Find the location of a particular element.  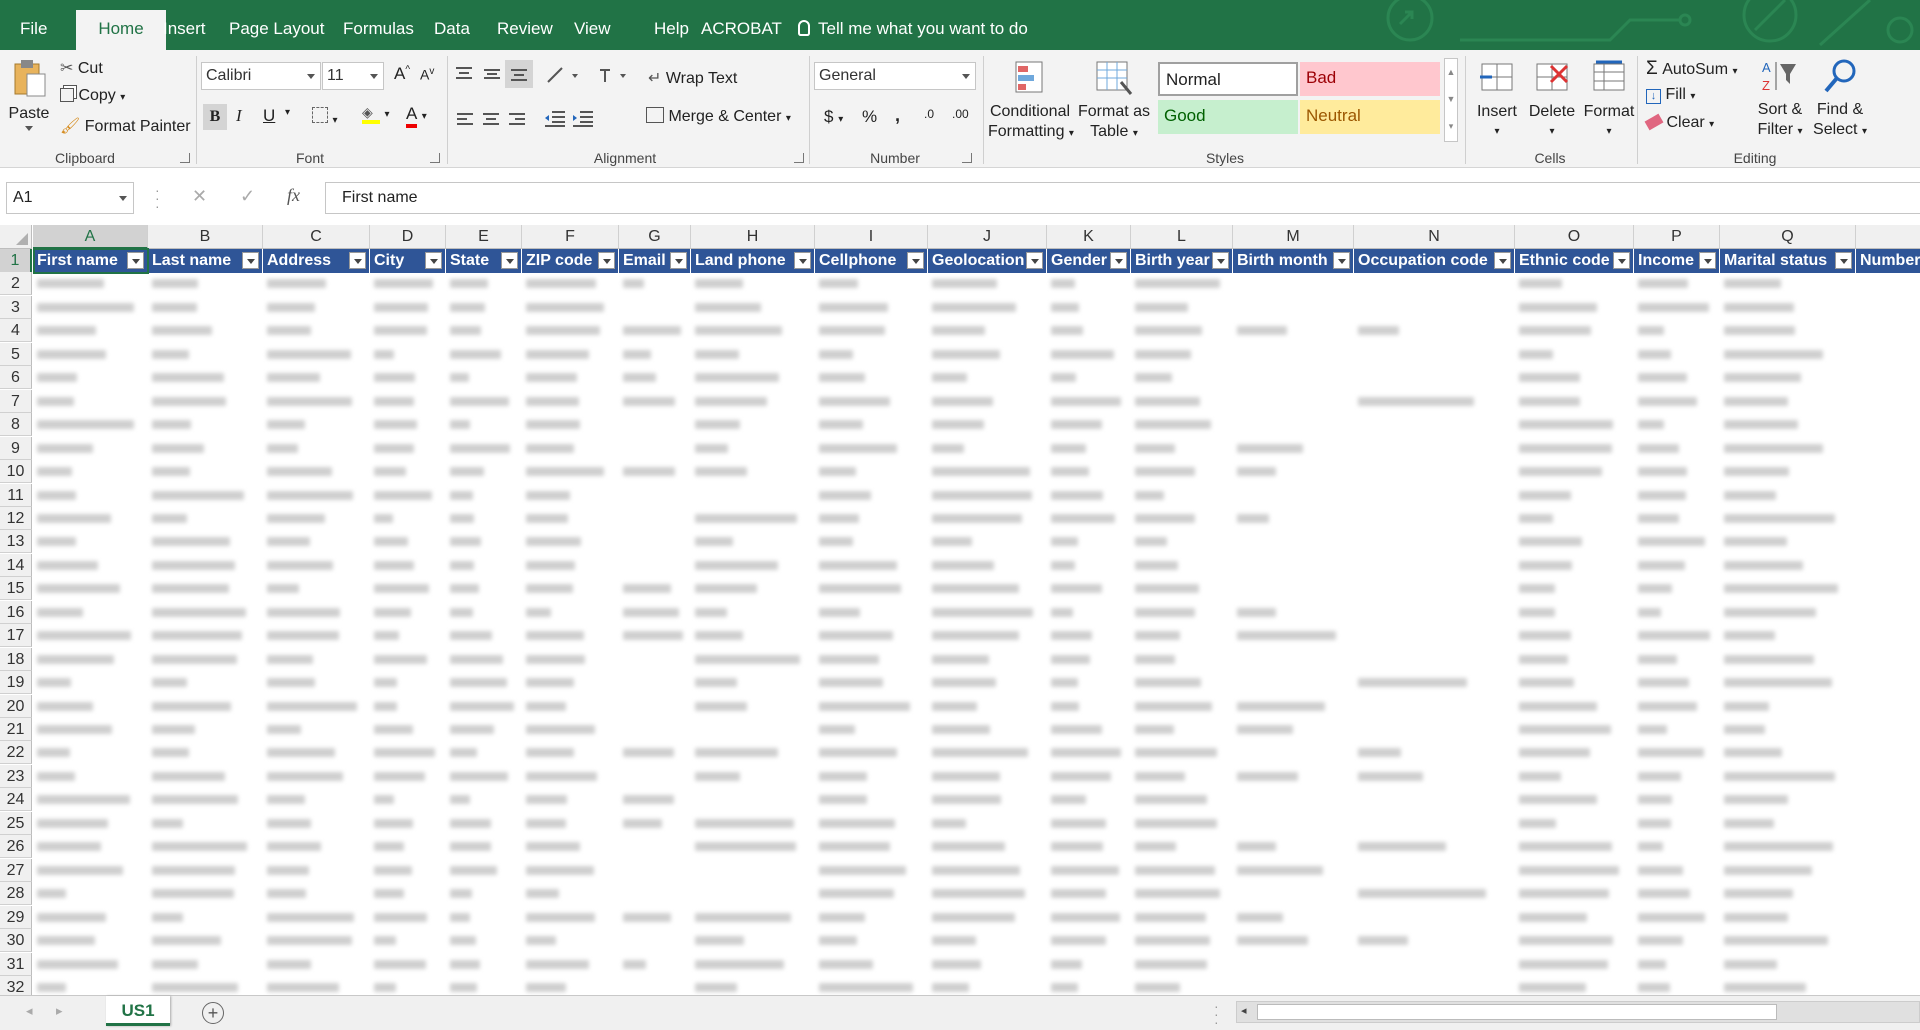

autosum-button: Σ AutoSum ▾ is located at coordinates (1692, 69).